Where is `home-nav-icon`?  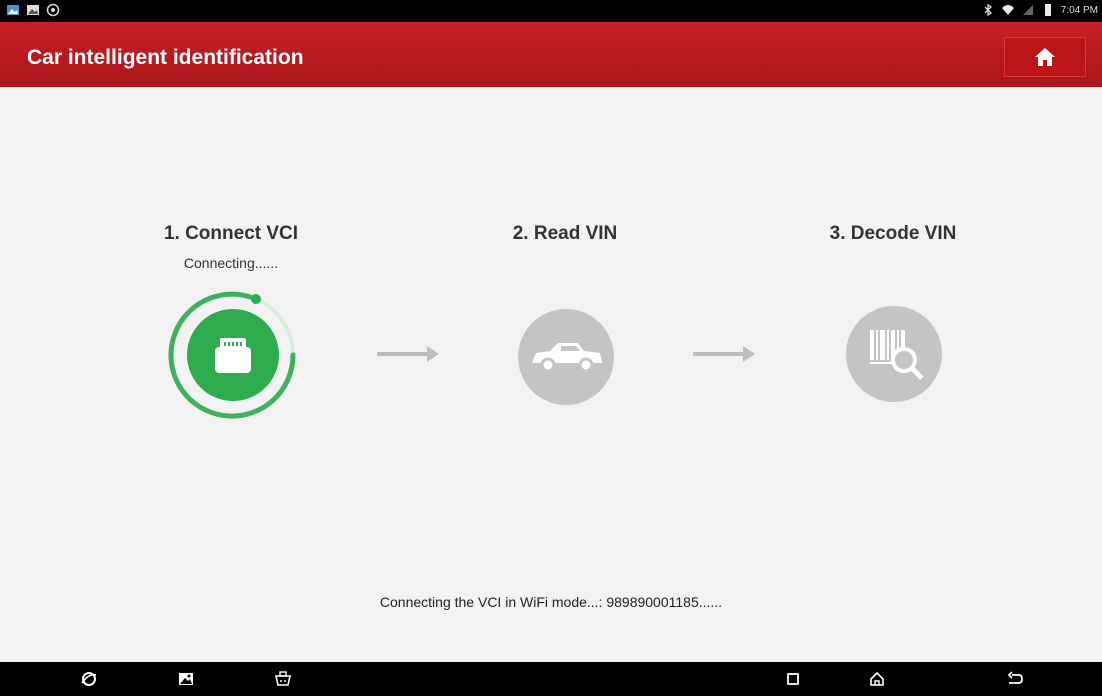
home-nav-icon is located at coordinates (877, 679).